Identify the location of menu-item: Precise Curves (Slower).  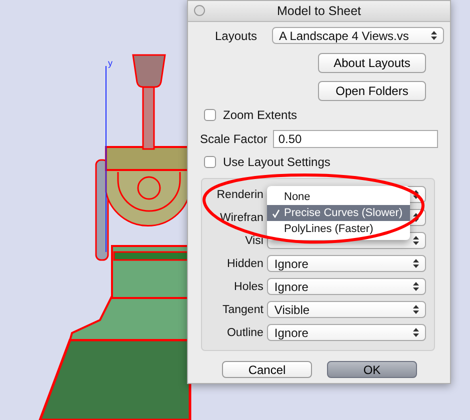
(338, 213).